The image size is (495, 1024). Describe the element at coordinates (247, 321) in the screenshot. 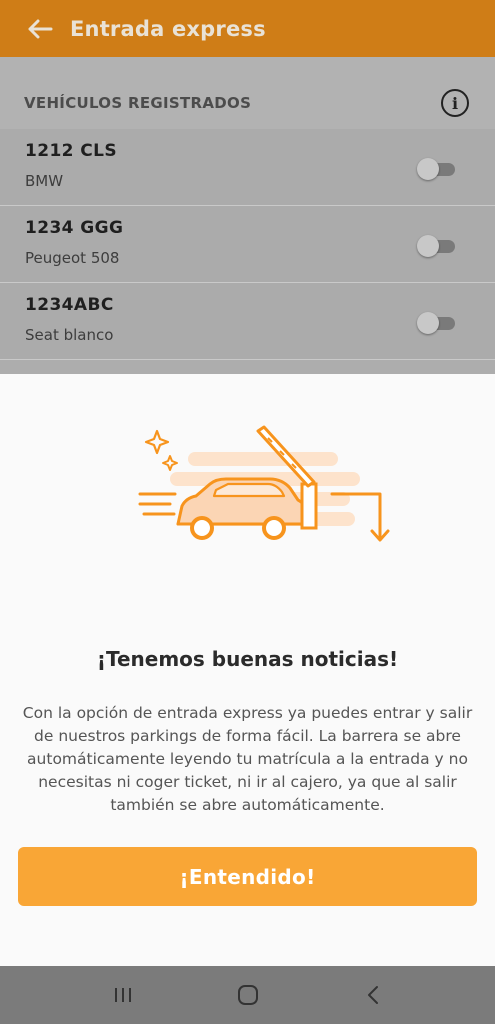

I see `list-item: 1234ABC Seat blanco` at that location.